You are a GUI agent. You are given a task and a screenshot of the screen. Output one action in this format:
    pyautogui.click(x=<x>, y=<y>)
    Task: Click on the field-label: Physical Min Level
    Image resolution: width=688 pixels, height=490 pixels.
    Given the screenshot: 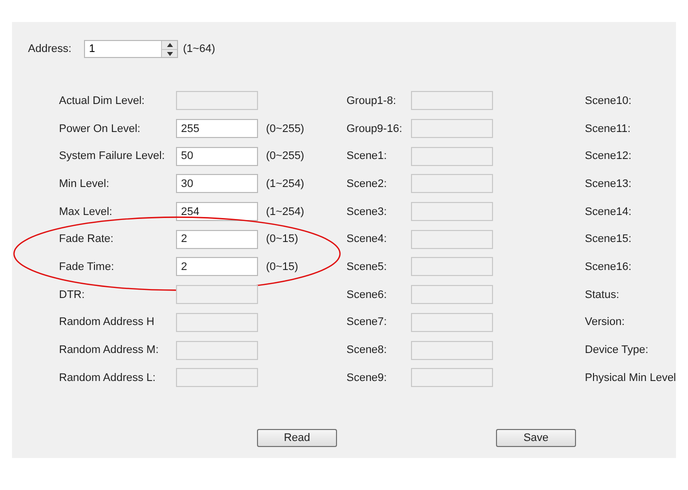 What is the action you would take?
    pyautogui.click(x=630, y=378)
    